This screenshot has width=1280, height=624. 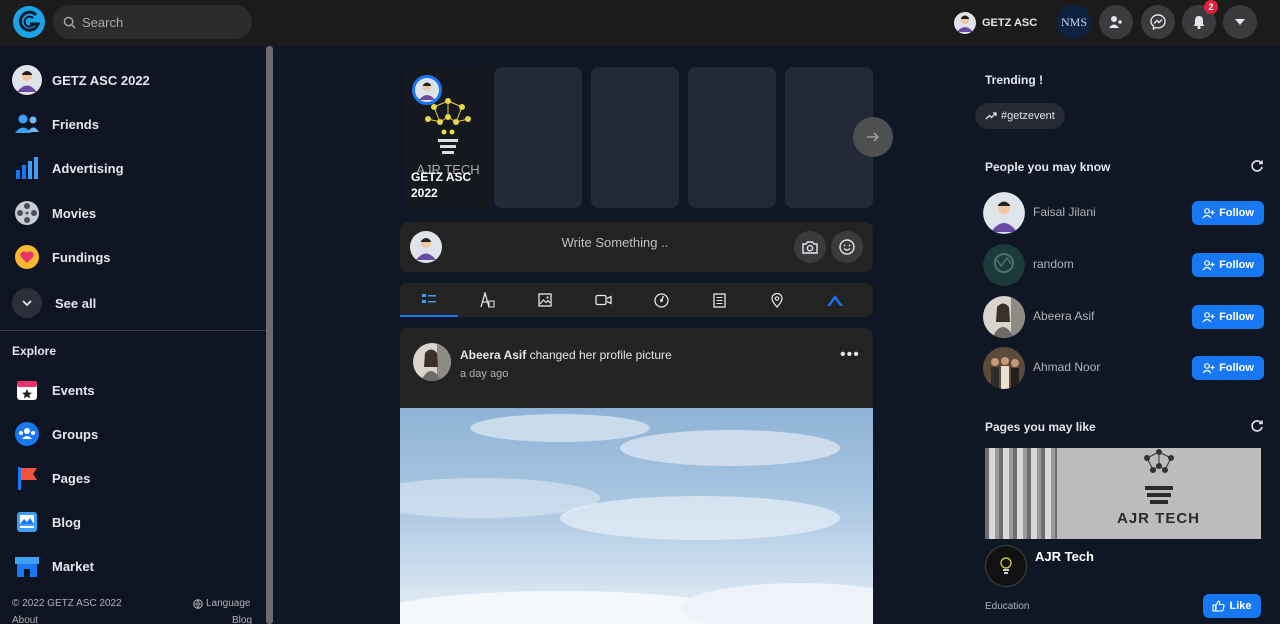 What do you see at coordinates (242, 619) in the screenshot?
I see `blog-link: Blog` at bounding box center [242, 619].